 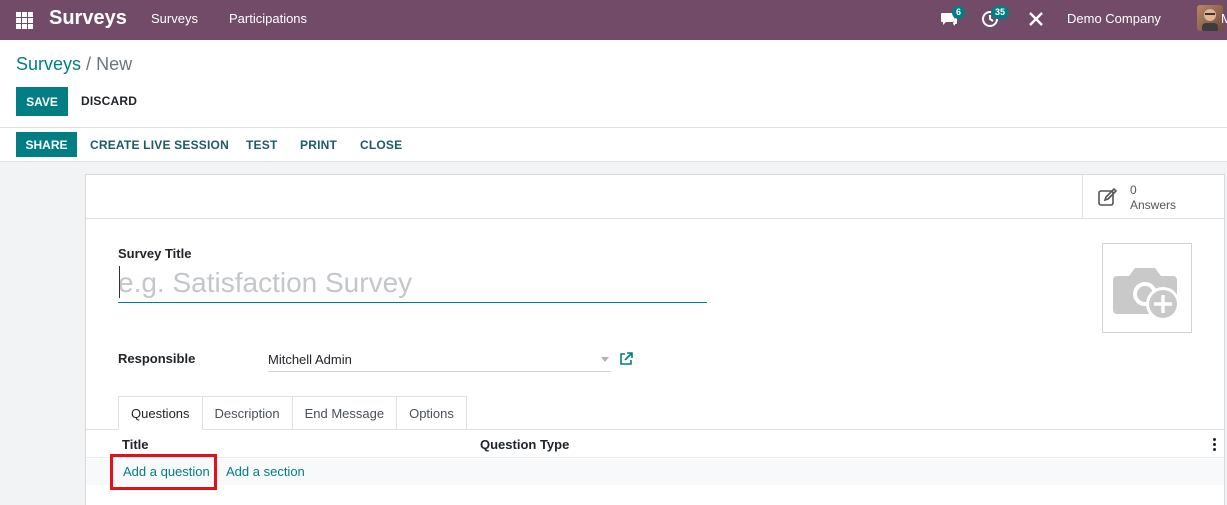 I want to click on breadcrumb: Surveys / New, so click(x=74, y=64).